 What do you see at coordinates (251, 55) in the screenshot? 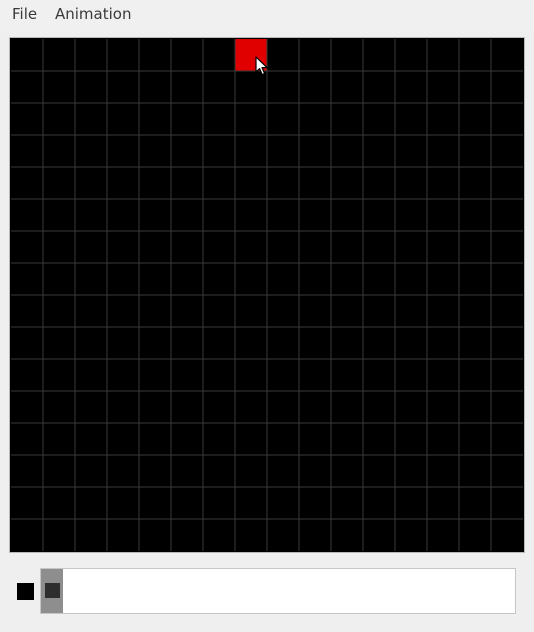
I see `filled-pixel` at bounding box center [251, 55].